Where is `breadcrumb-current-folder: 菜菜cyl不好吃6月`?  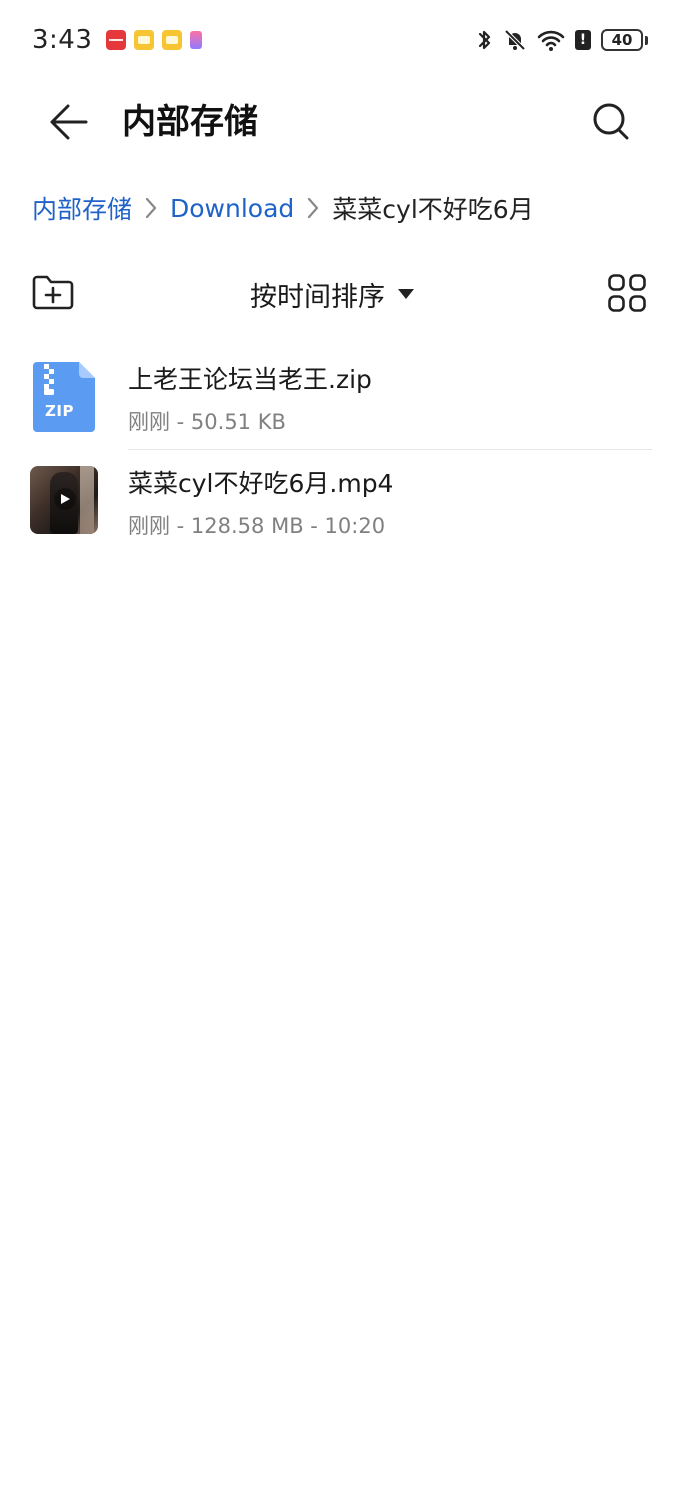 breadcrumb-current-folder: 菜菜cyl不好吃6月 is located at coordinates (433, 209).